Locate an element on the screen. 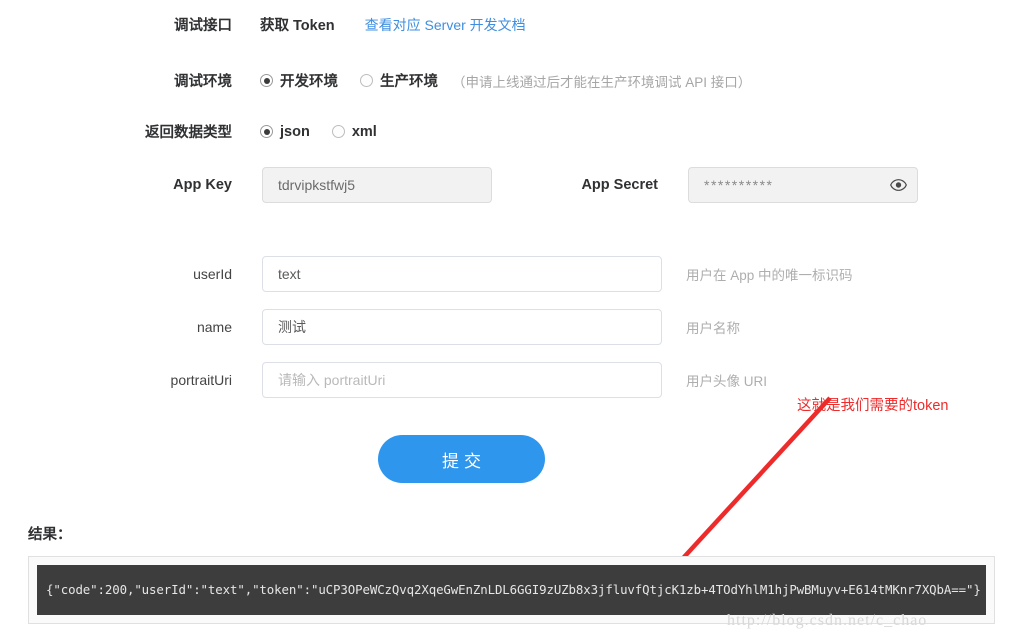 This screenshot has width=1023, height=641. app-key-row: App Key tdrvipkstfwj5 is located at coordinates (246, 185).